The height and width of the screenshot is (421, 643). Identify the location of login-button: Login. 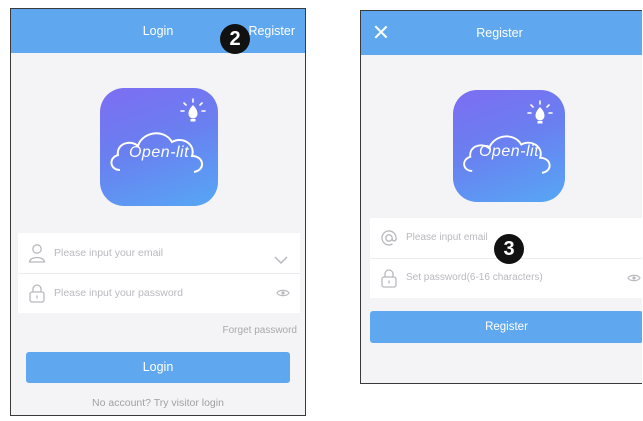
(158, 367).